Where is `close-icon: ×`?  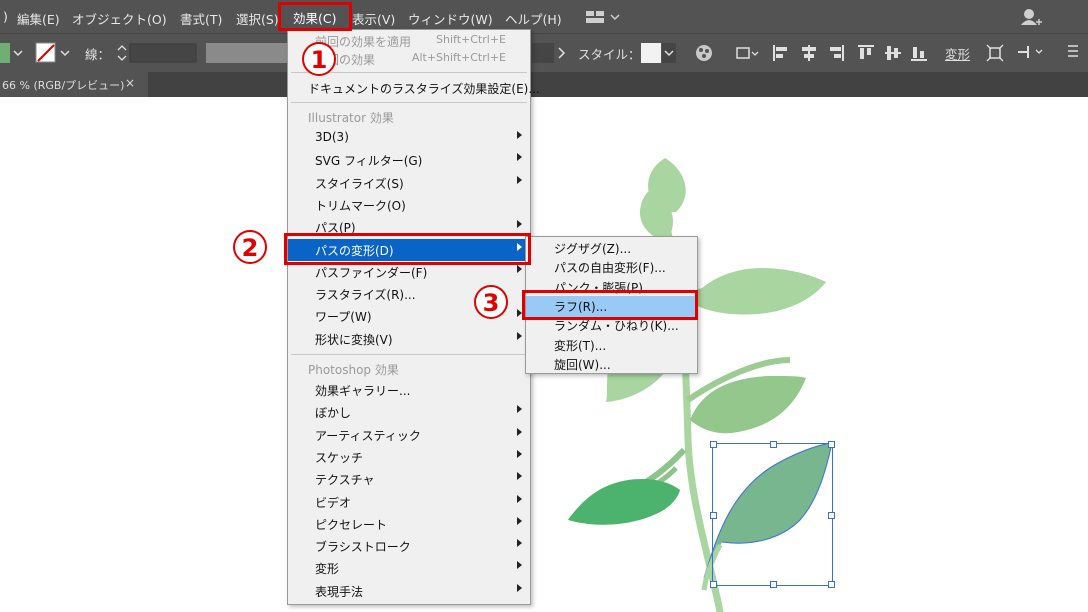
close-icon: × is located at coordinates (130, 83).